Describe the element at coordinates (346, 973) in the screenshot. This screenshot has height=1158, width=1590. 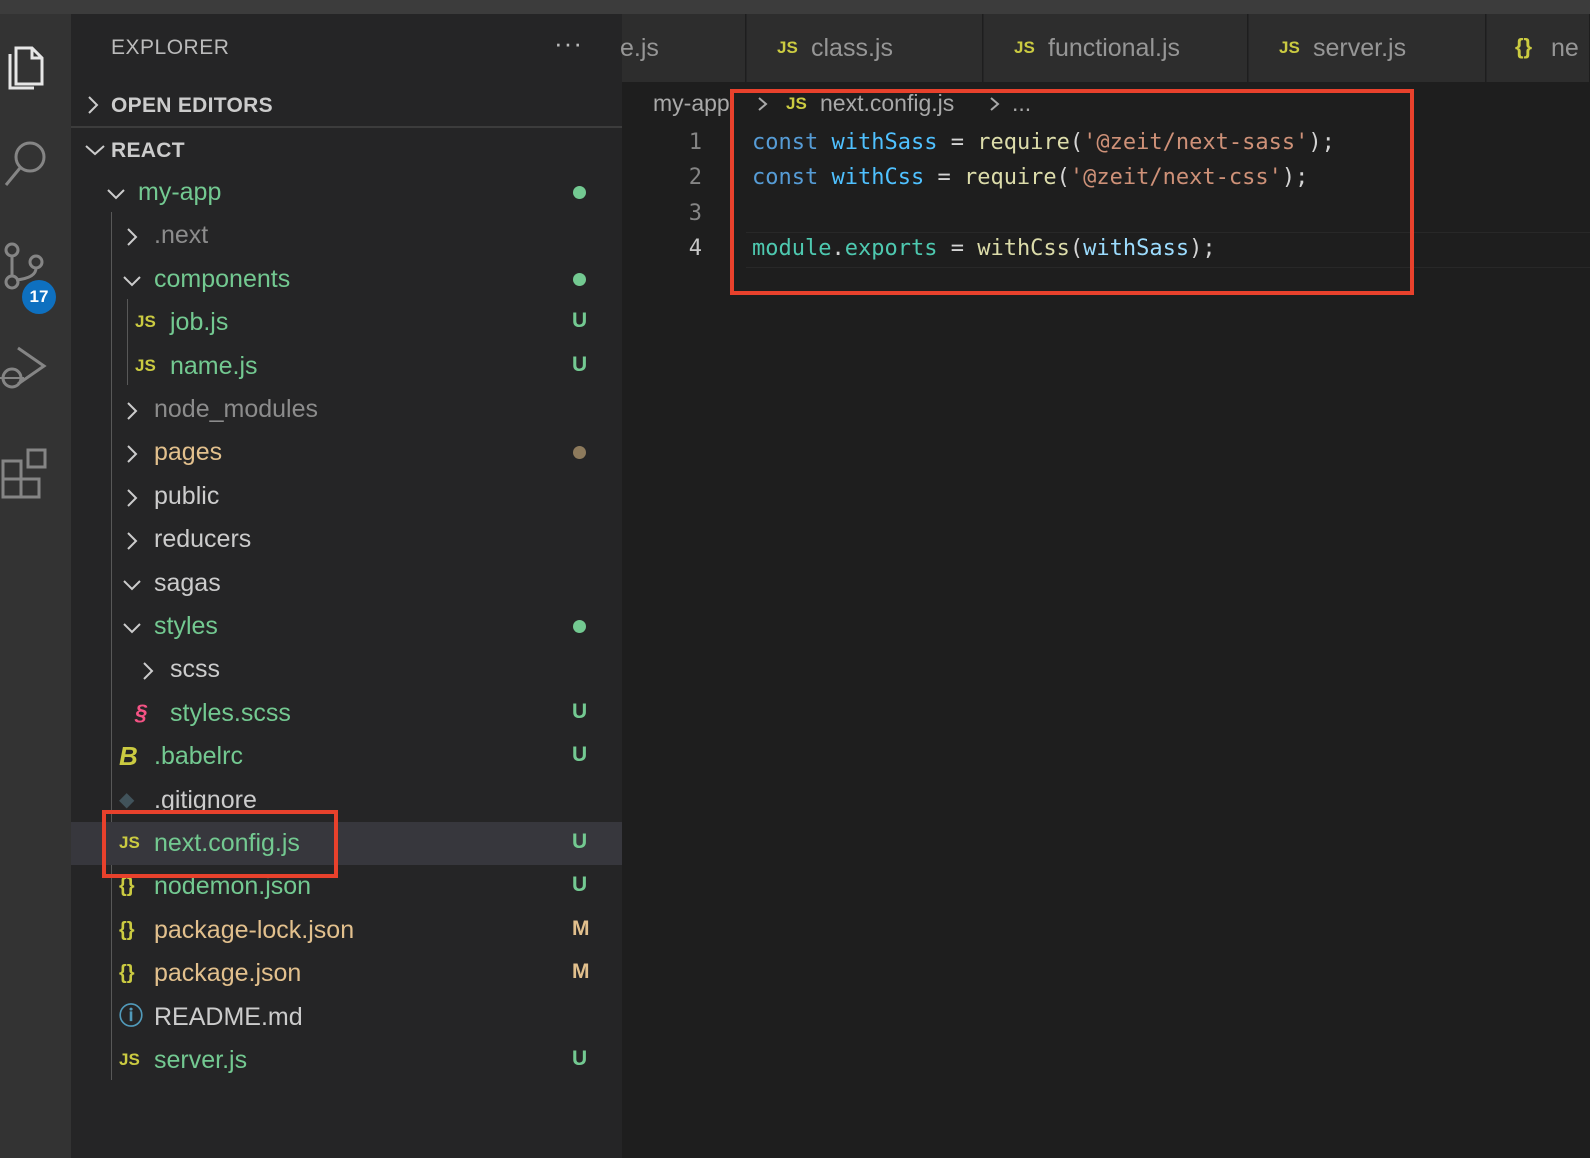
I see `tree-item-package-json: {} package.json M` at that location.